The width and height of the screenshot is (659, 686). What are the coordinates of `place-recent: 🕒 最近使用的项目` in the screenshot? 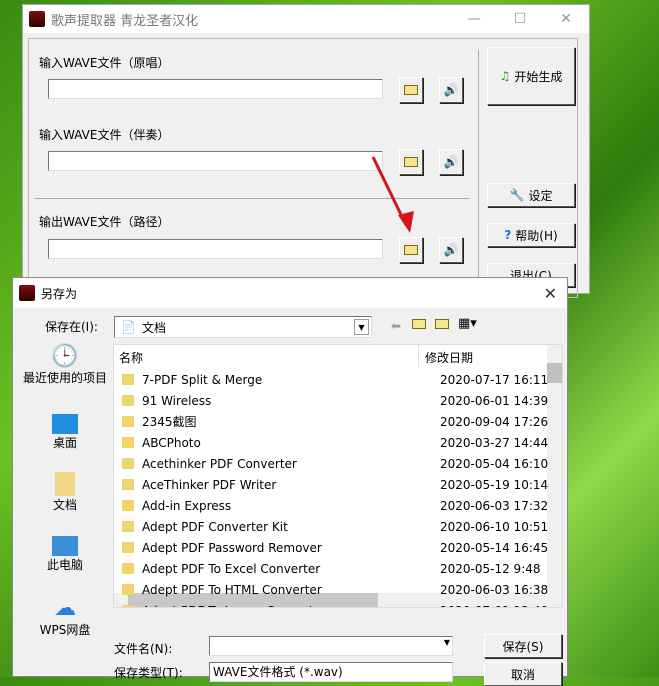 It's located at (65, 365).